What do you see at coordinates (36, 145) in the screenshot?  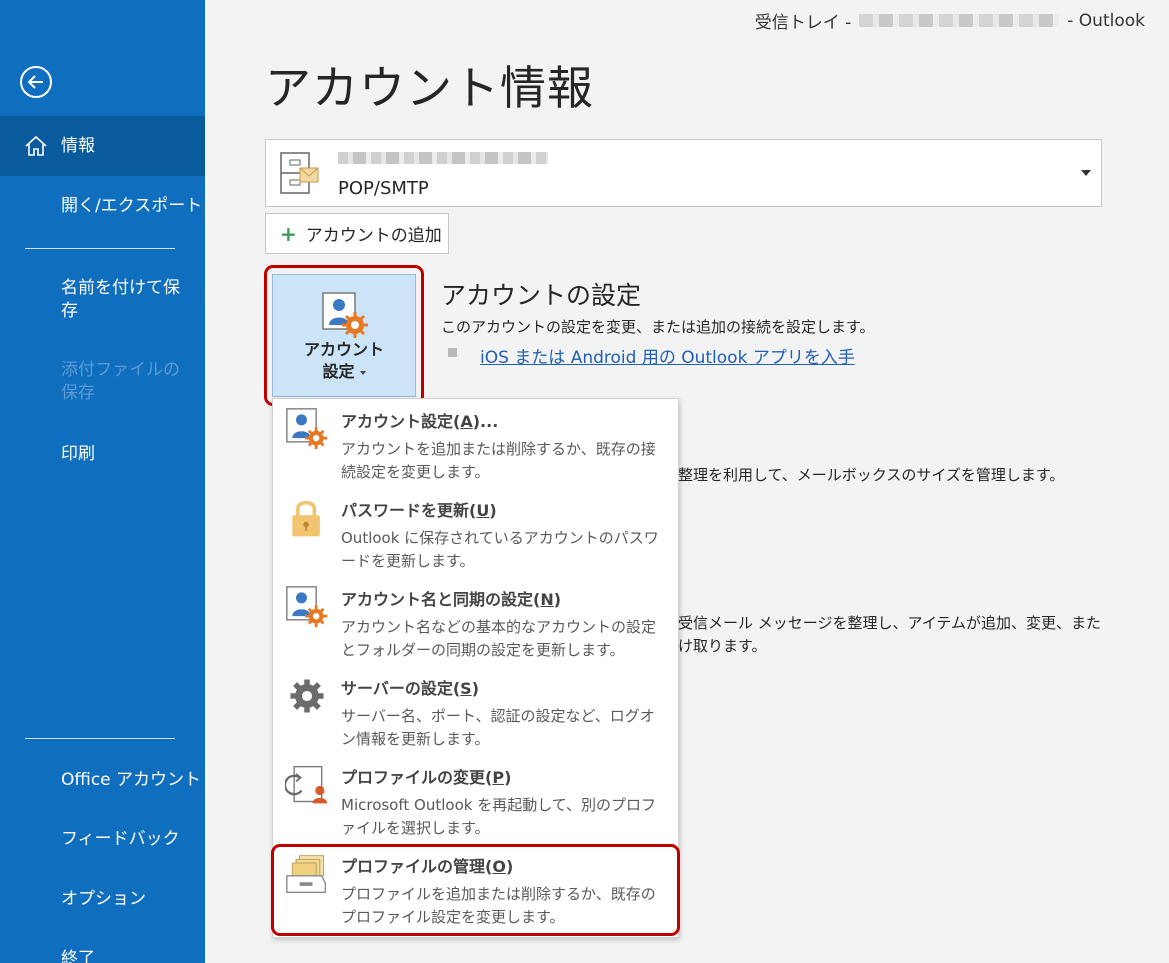 I see `home-icon` at bounding box center [36, 145].